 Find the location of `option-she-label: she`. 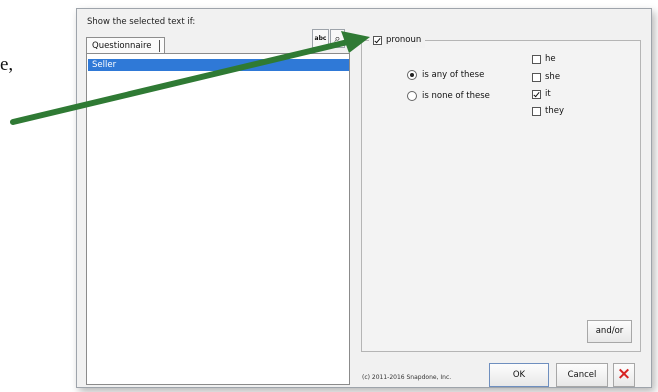

option-she-label: she is located at coordinates (553, 77).